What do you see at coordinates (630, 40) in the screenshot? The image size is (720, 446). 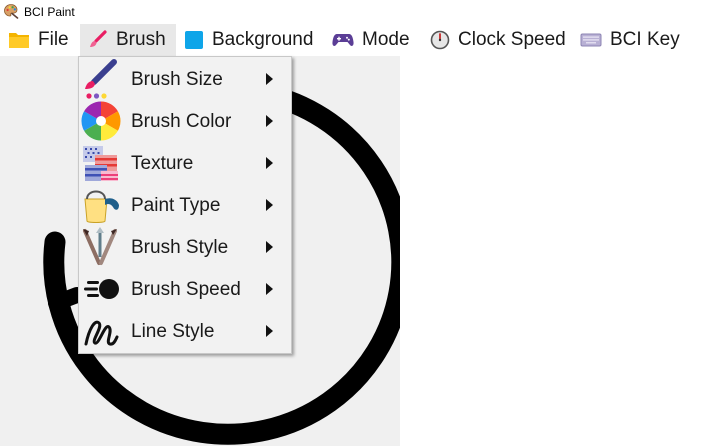 I see `menu-bci-key: BCI Key` at bounding box center [630, 40].